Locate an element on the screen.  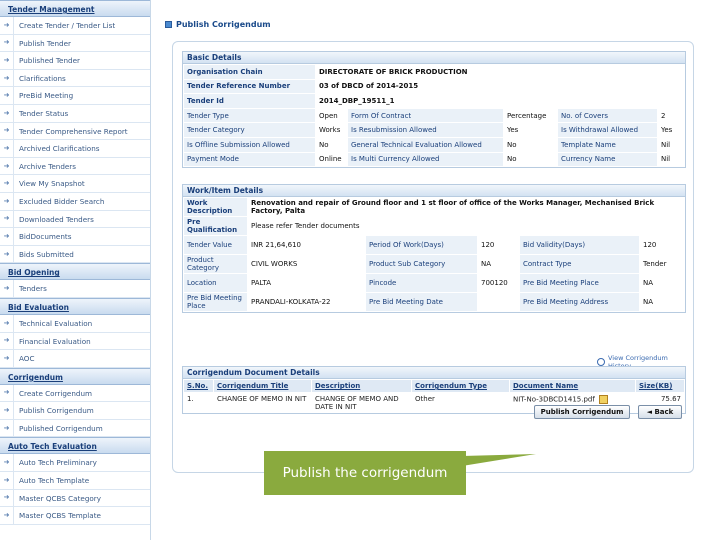
publish-corrigendum-button: Publish Corrigendum is located at coordinates (582, 412).